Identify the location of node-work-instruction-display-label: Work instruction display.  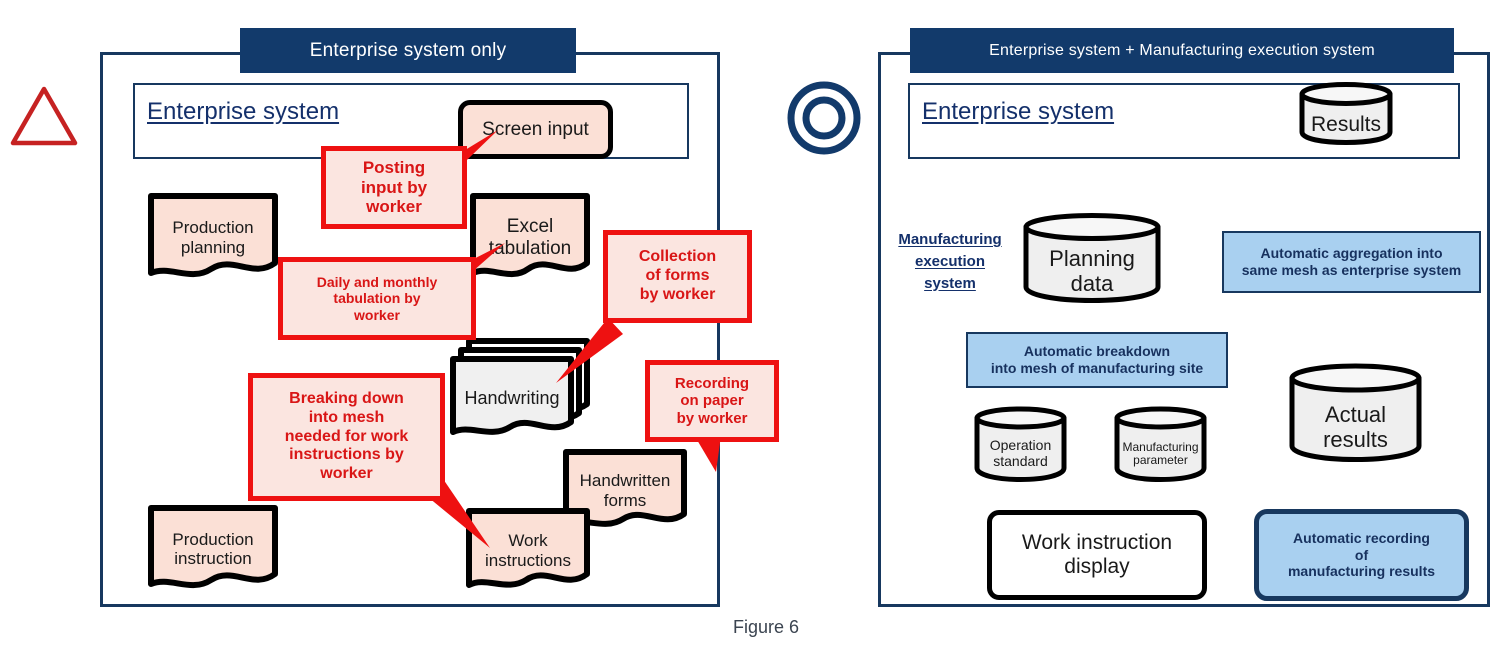
(1097, 554).